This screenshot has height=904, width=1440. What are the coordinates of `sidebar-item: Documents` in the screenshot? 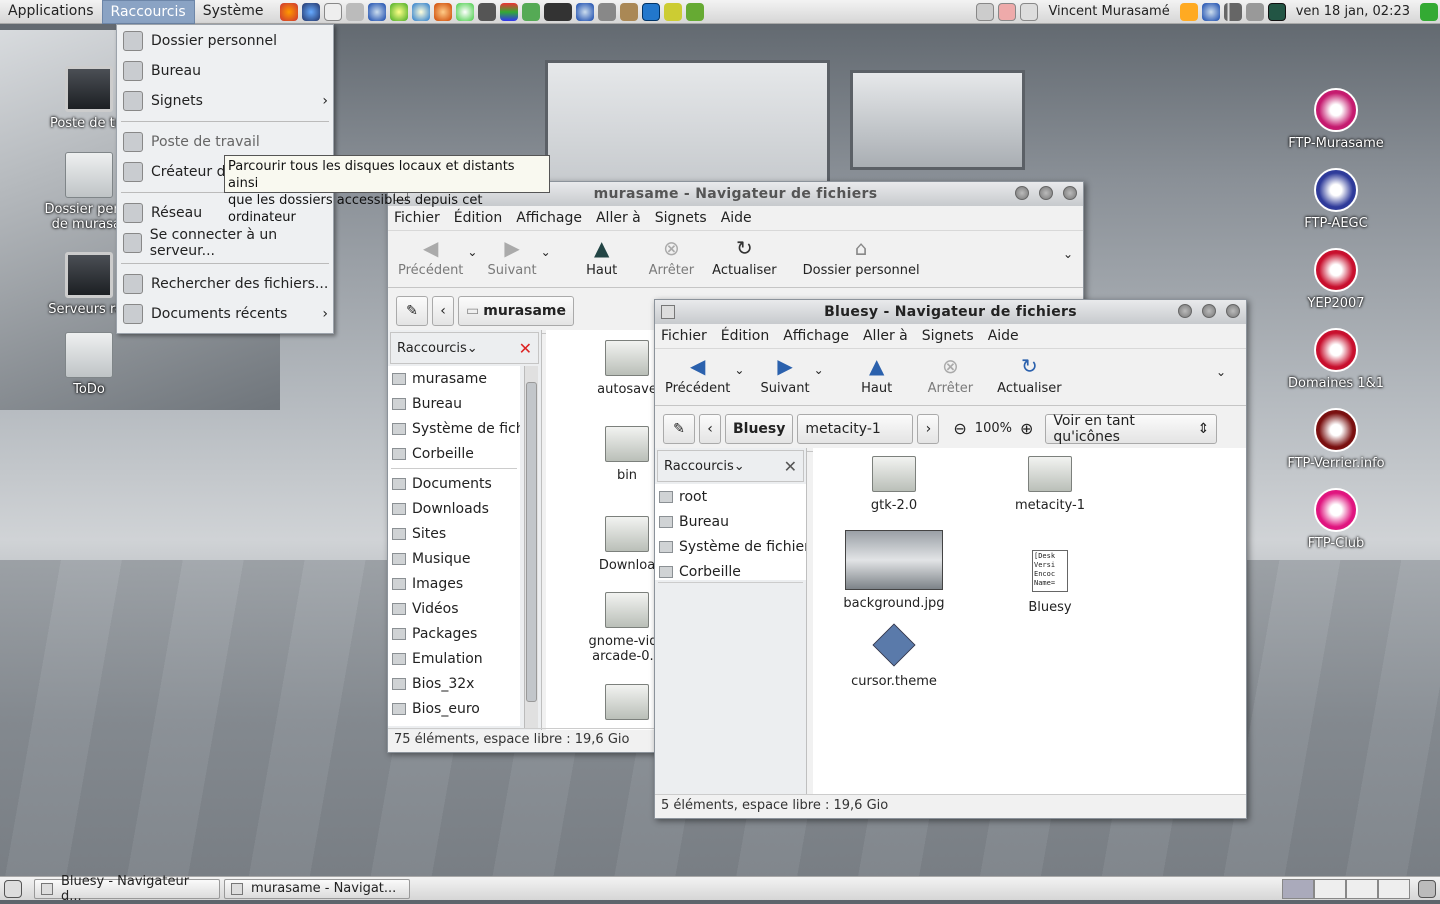 It's located at (454, 483).